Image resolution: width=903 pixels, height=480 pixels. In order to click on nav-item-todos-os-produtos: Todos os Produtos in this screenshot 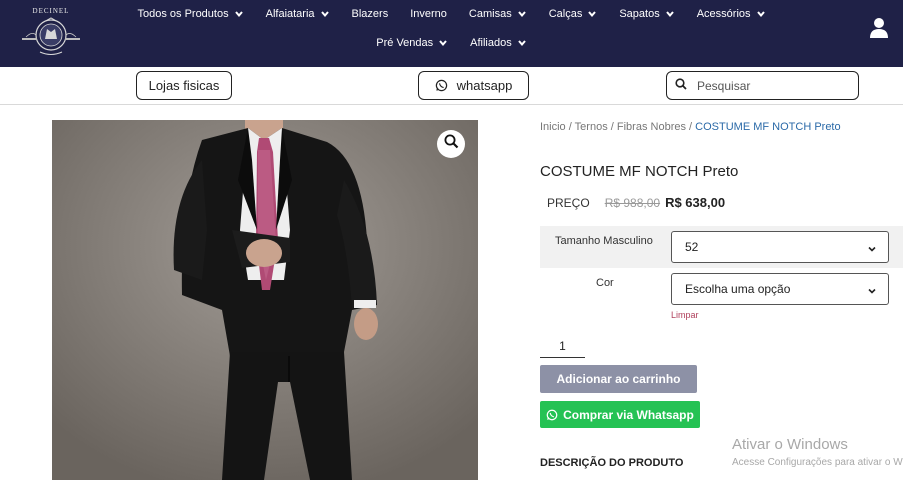, I will do `click(190, 14)`.